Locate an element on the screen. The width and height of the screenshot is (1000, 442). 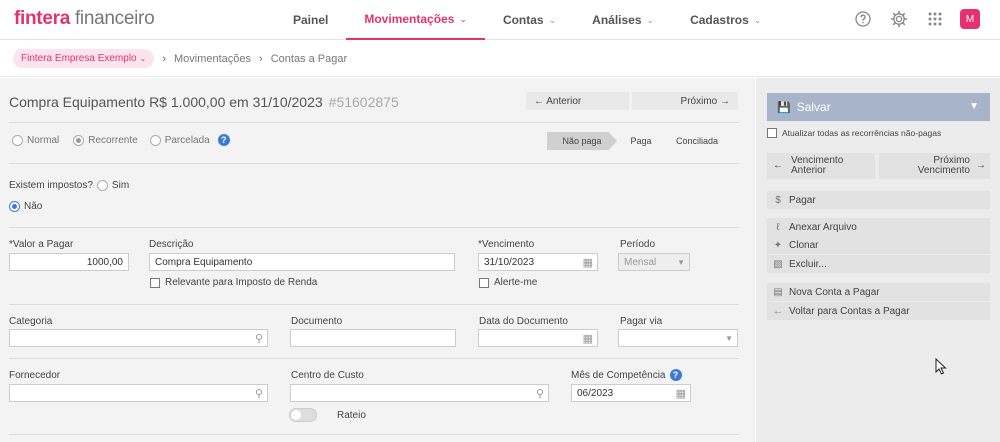
nav-label: Painel is located at coordinates (311, 20).